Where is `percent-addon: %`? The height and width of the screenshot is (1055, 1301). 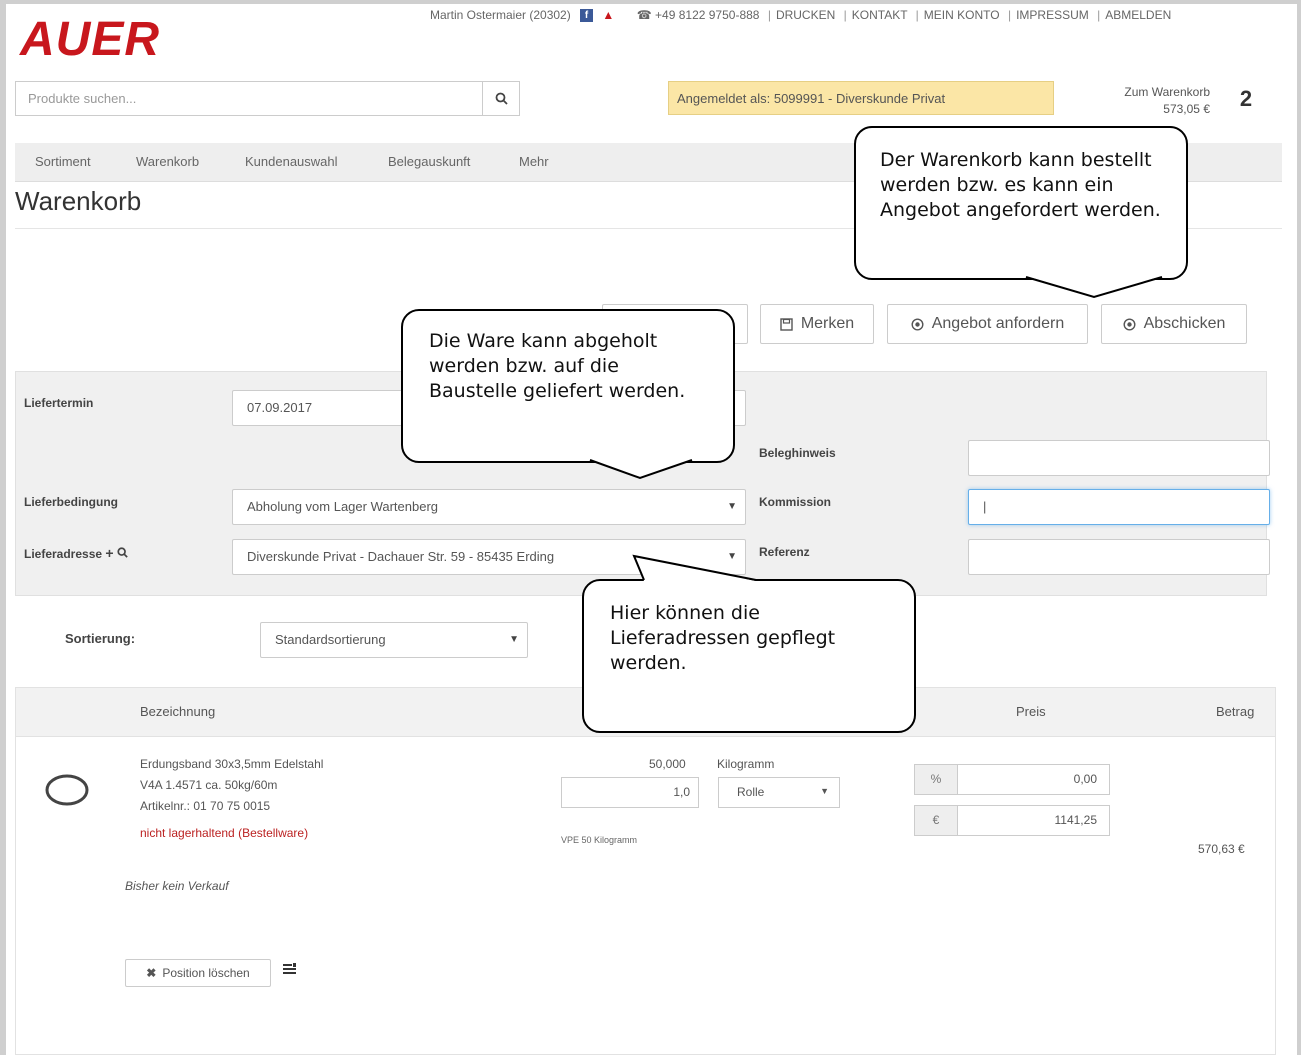
percent-addon: % is located at coordinates (936, 779).